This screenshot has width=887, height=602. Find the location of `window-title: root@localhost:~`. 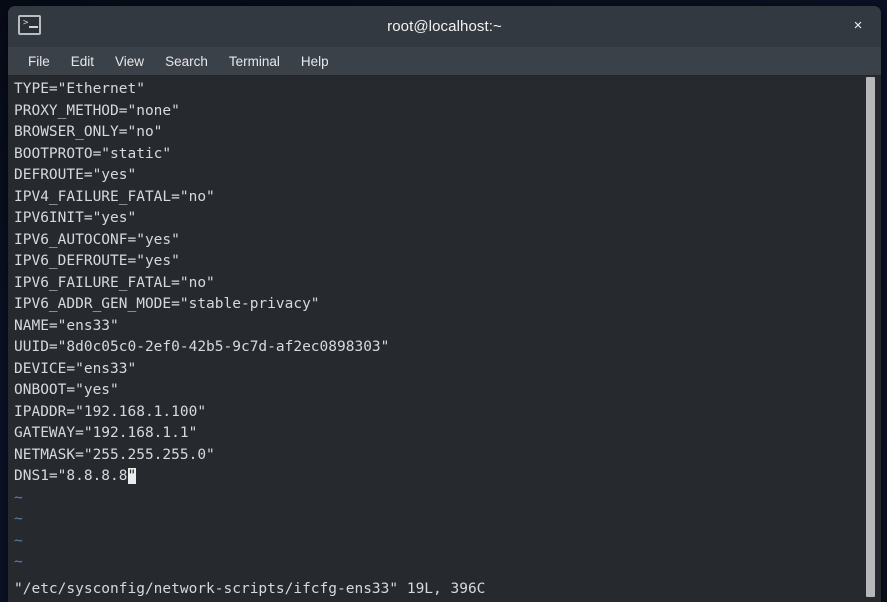

window-title: root@localhost:~ is located at coordinates (444, 26).